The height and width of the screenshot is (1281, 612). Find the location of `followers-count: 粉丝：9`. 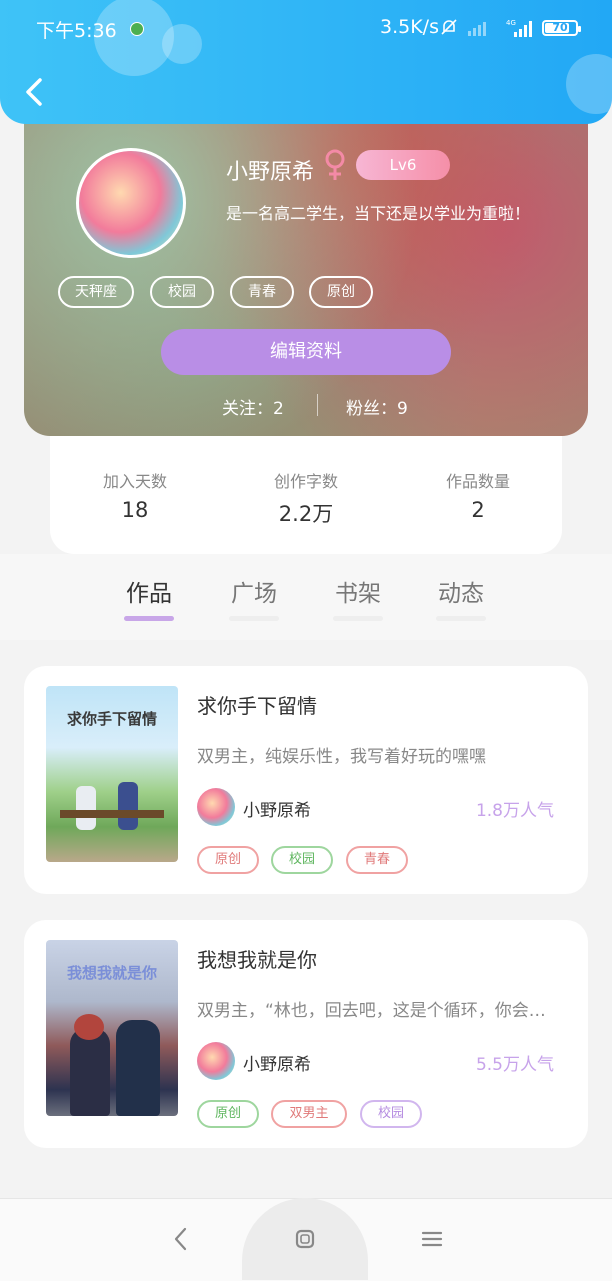

followers-count: 粉丝：9 is located at coordinates (377, 406).